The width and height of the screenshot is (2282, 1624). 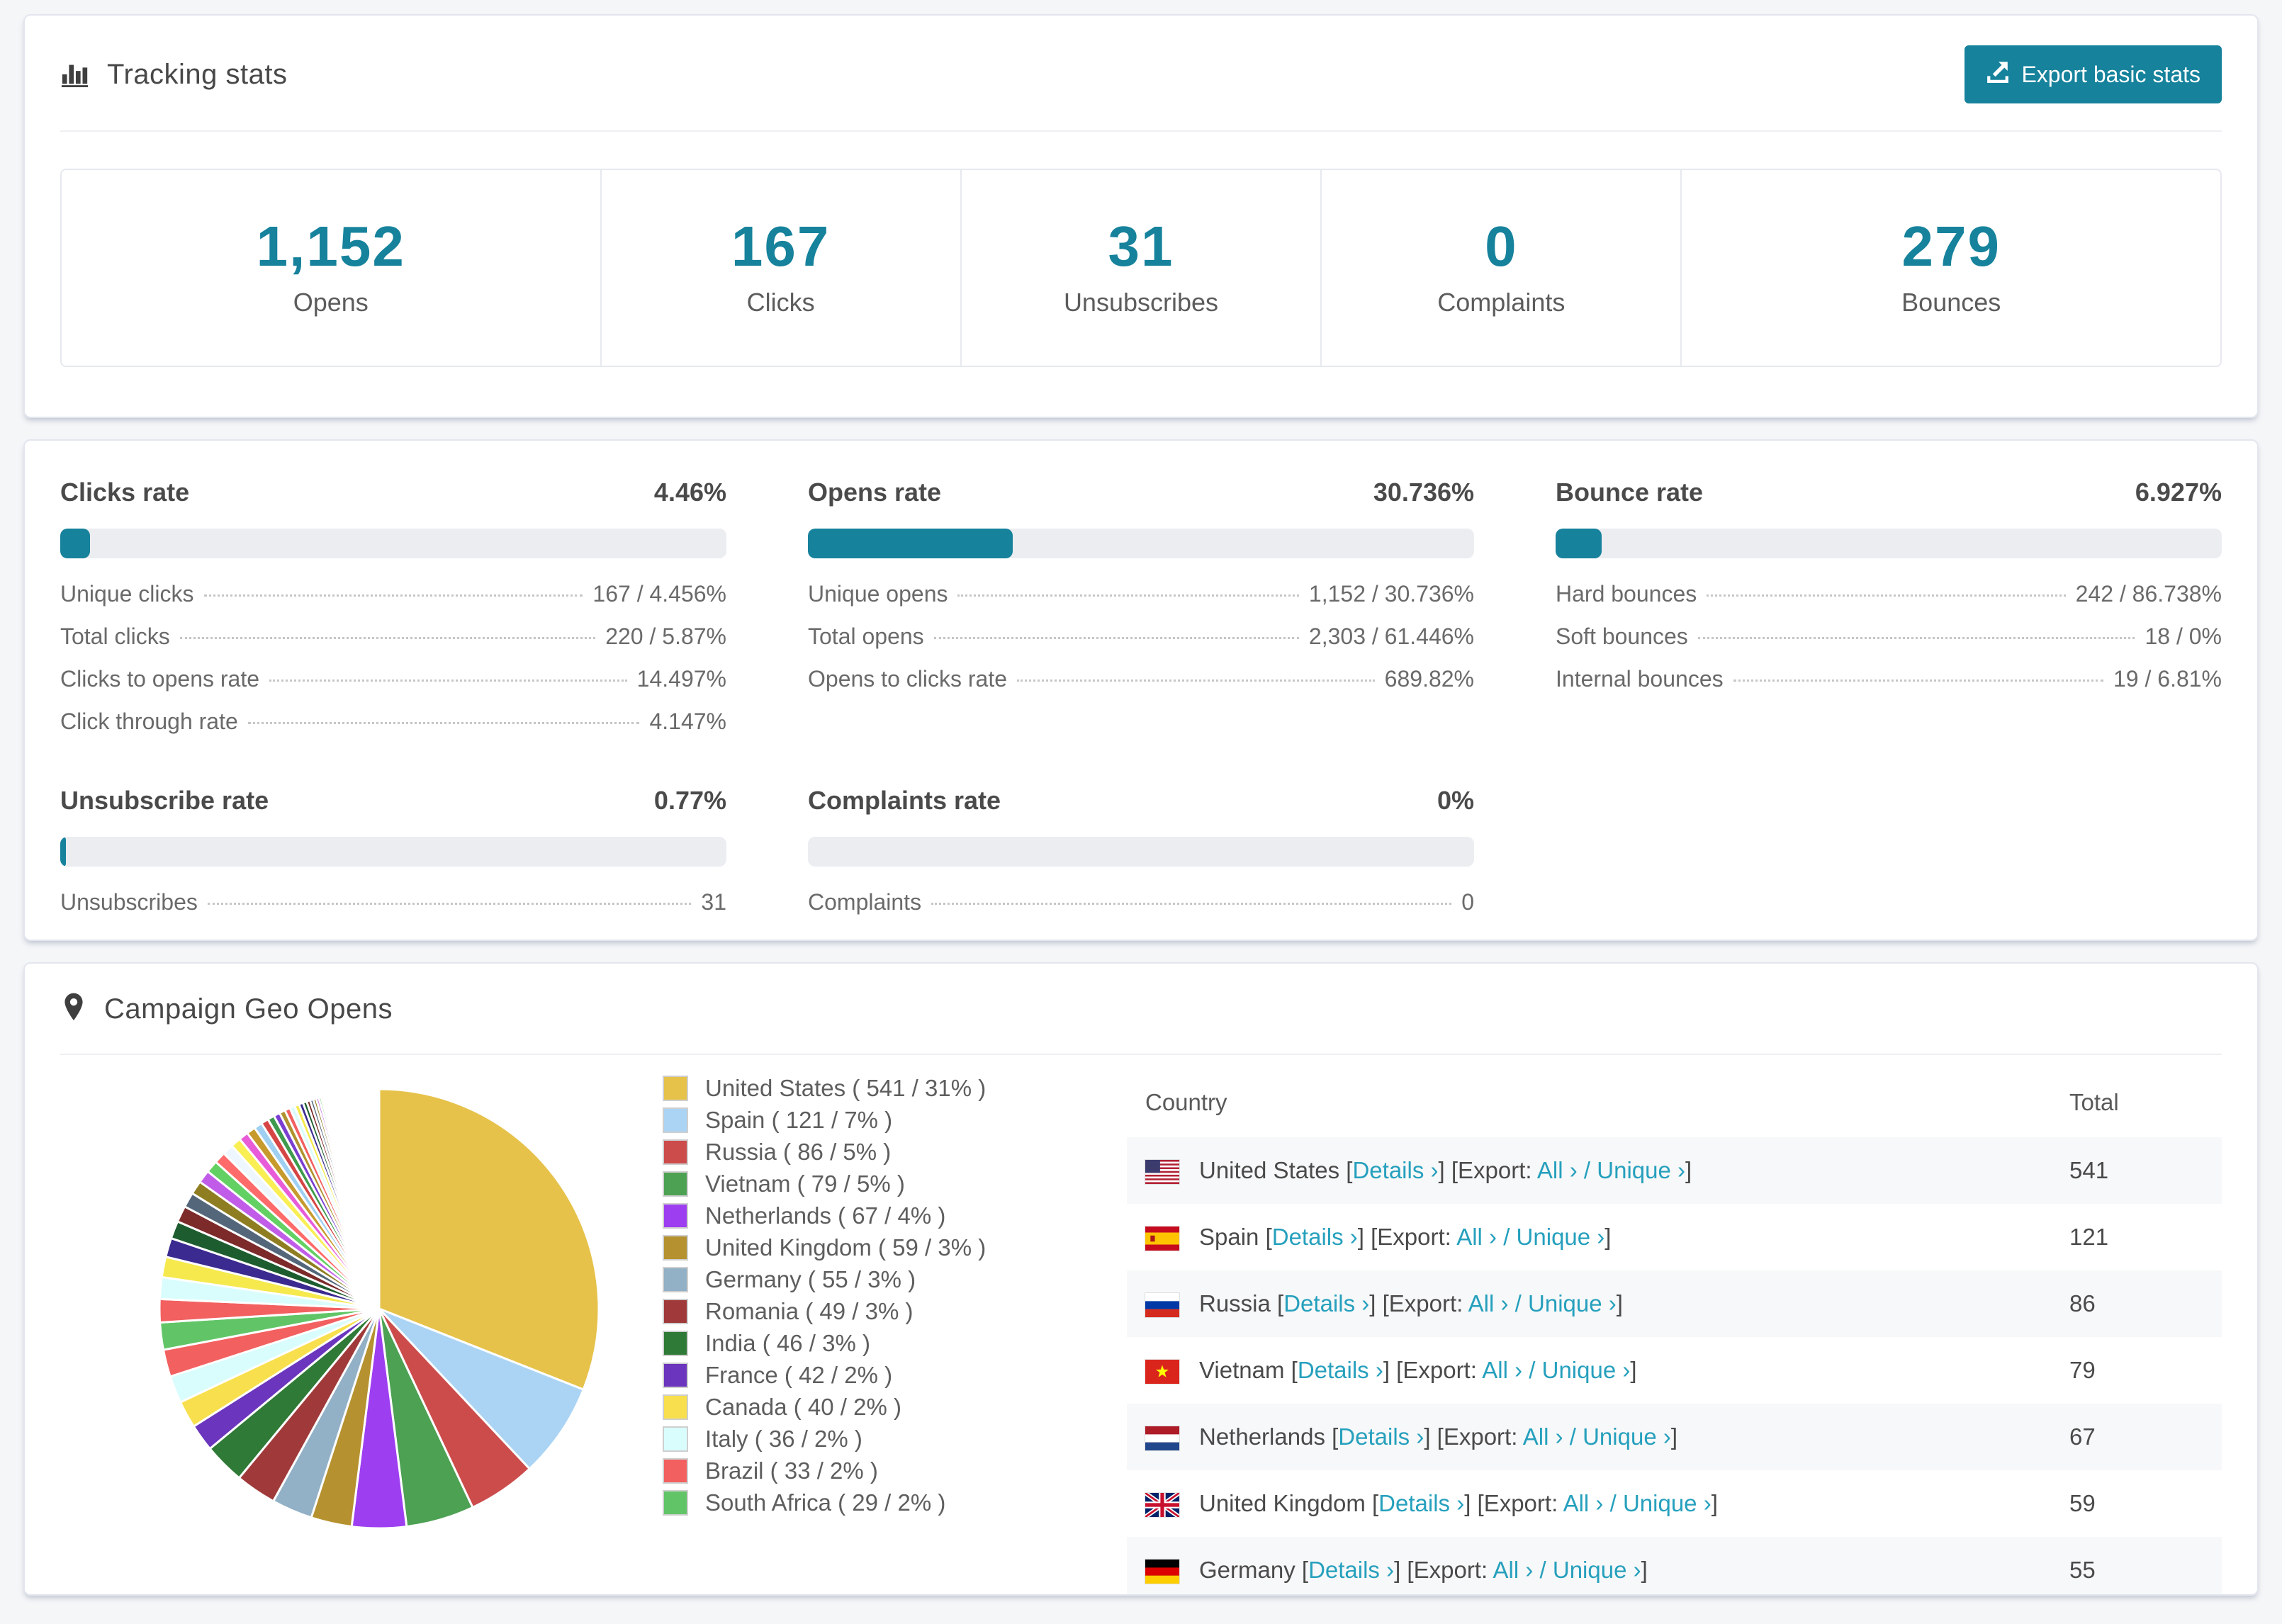 What do you see at coordinates (876, 1153) in the screenshot?
I see `legend-item-russia: Russia ( 86 / 5% )` at bounding box center [876, 1153].